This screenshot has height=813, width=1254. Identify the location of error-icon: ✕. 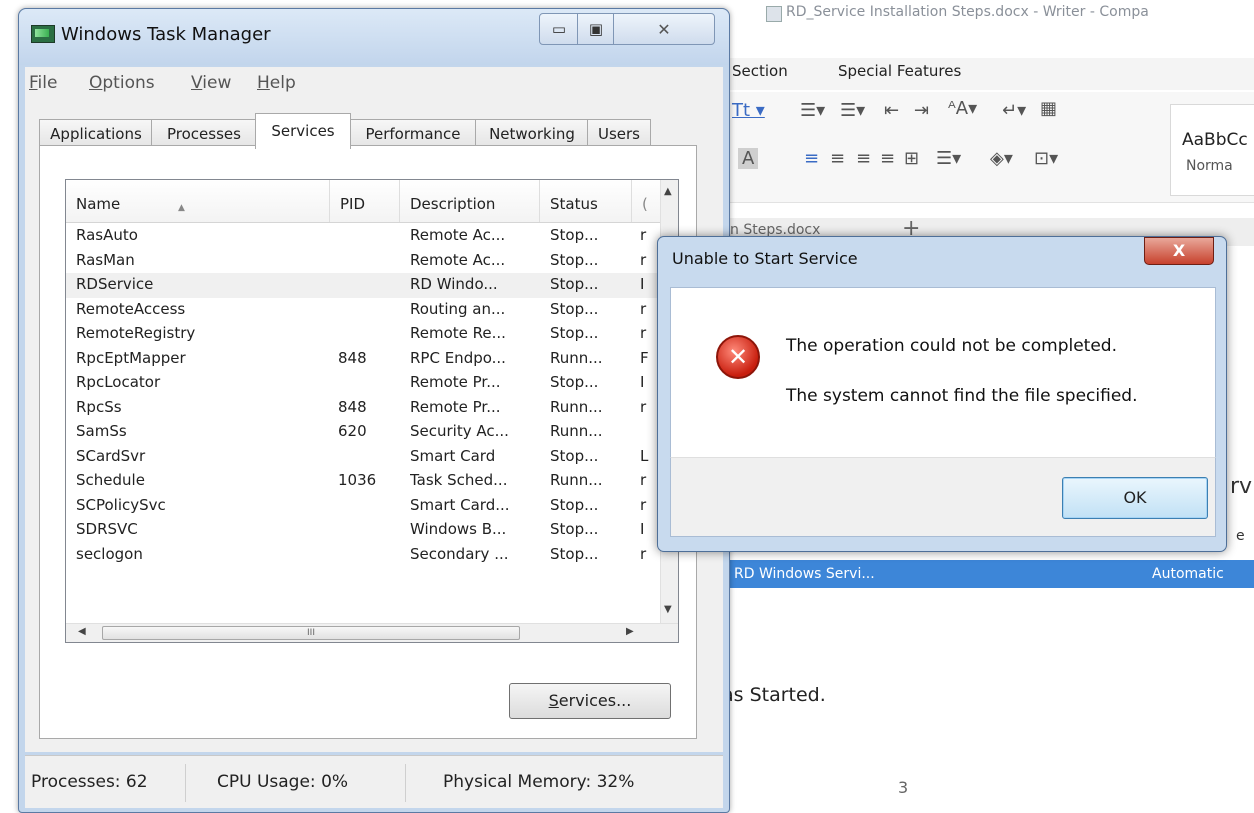
(738, 357).